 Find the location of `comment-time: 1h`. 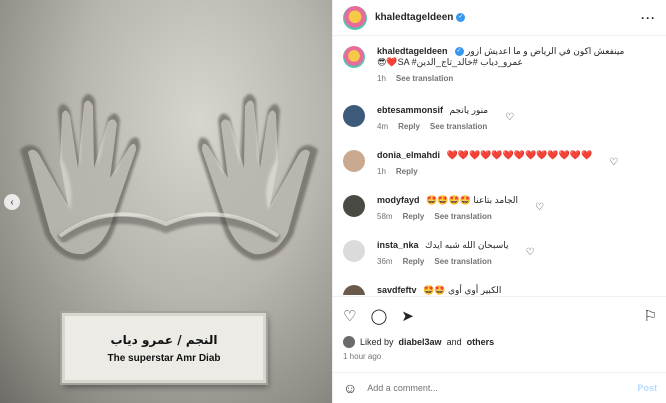

comment-time: 1h is located at coordinates (381, 171).